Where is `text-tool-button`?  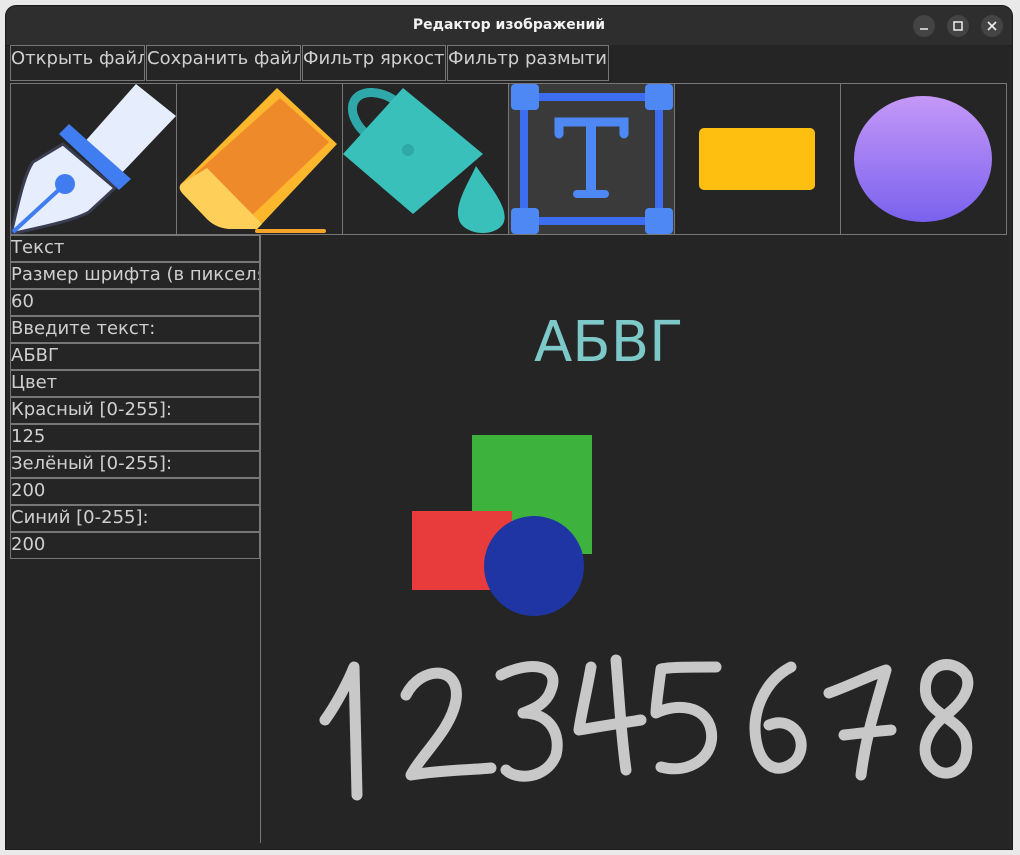 text-tool-button is located at coordinates (591, 159).